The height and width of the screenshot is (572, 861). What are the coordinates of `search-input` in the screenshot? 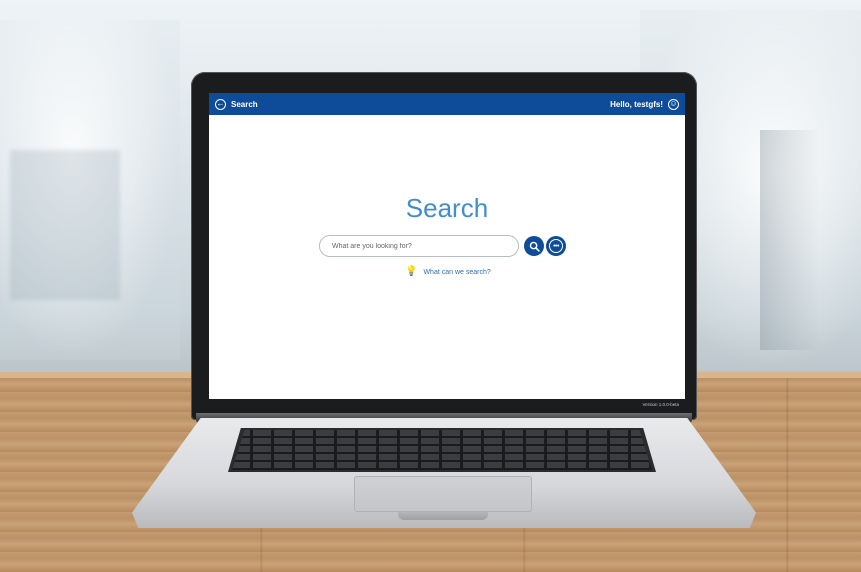 It's located at (419, 246).